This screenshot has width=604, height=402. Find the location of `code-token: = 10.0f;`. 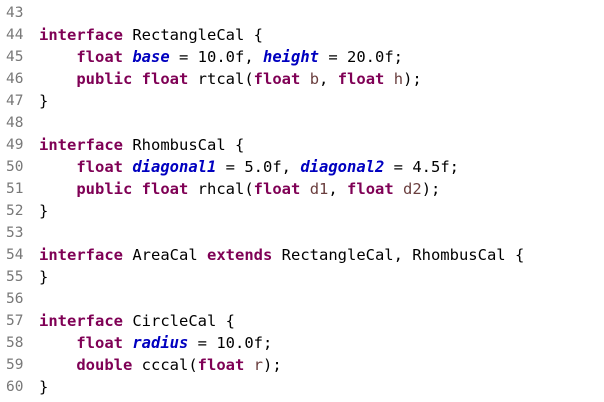

code-token: = 10.0f; is located at coordinates (230, 343).